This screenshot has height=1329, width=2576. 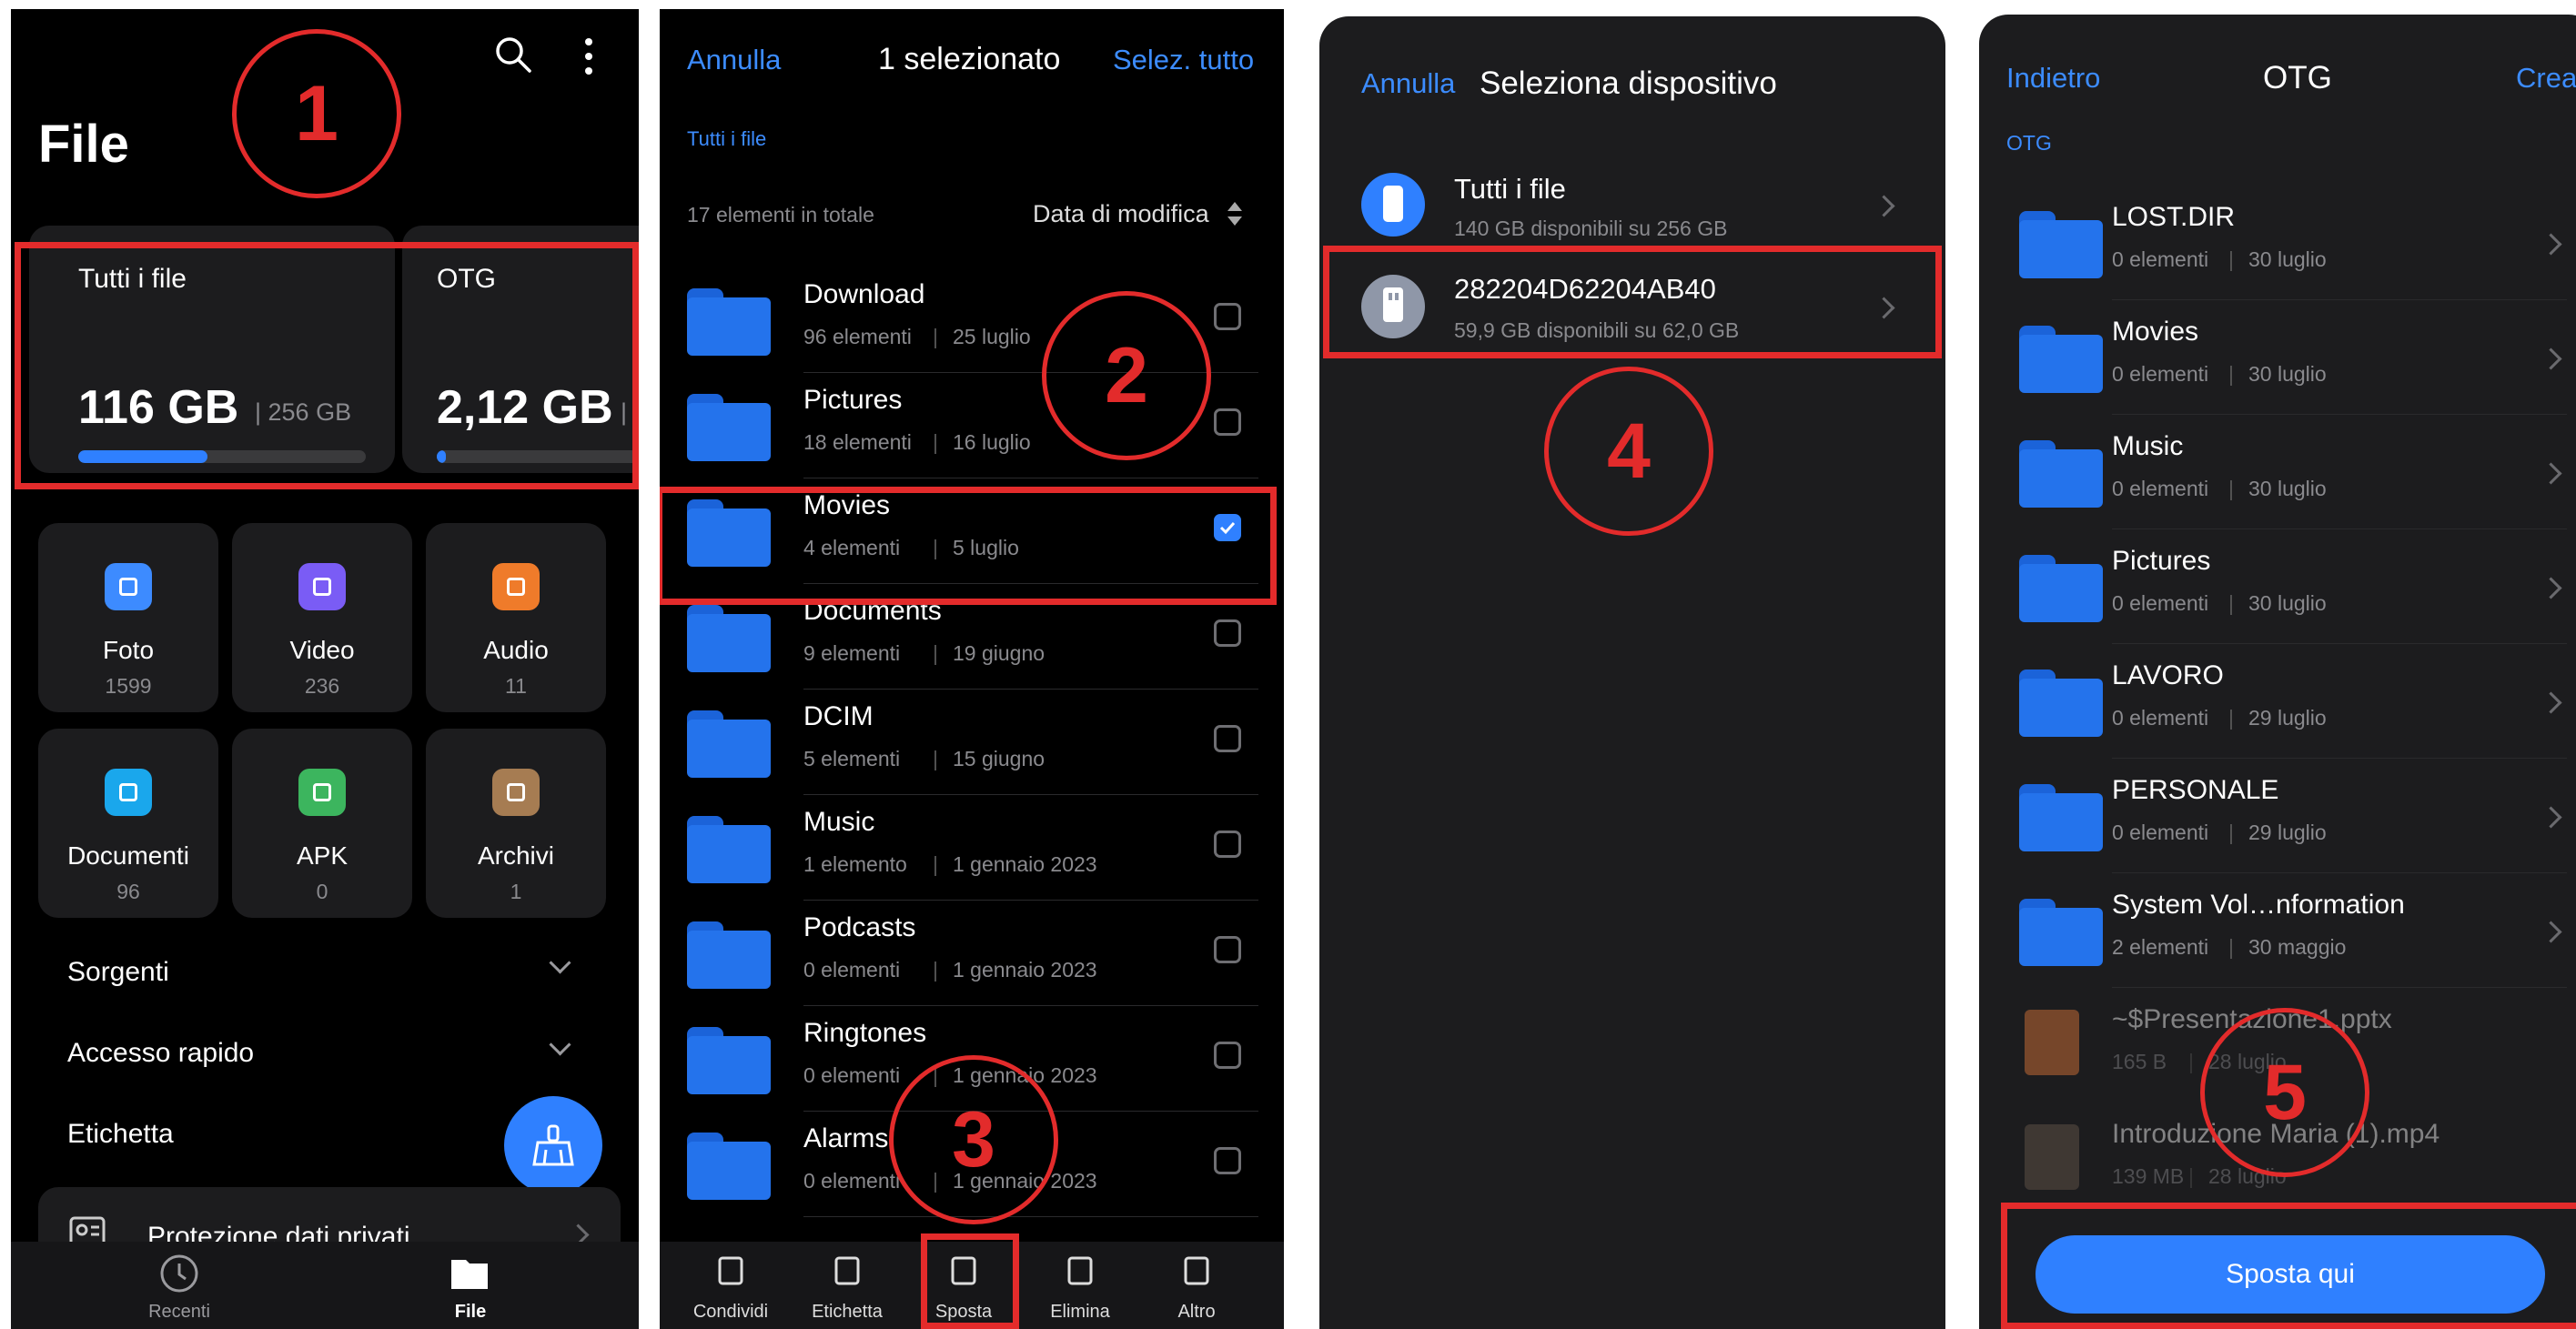 I want to click on selection-title: 1 selezionato, so click(x=970, y=59).